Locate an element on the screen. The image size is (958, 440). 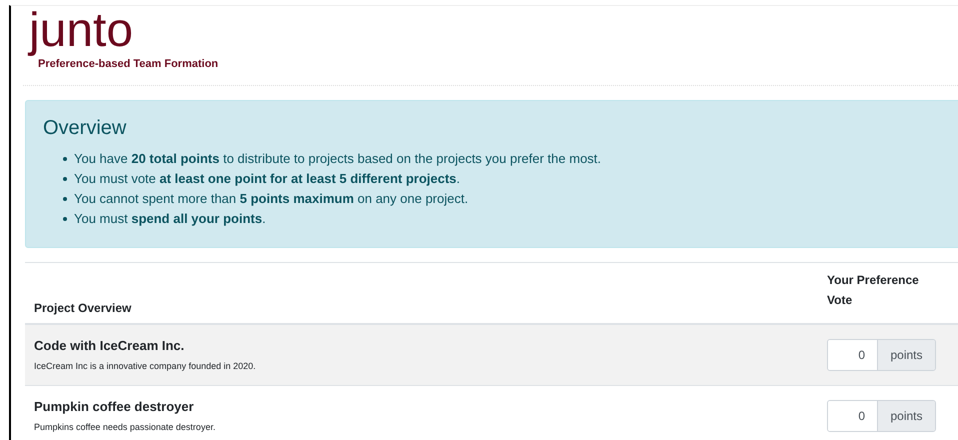
rule-text: You have 20 total points to distribute to projects based on the projects you prefer the most. is located at coordinates (338, 159).